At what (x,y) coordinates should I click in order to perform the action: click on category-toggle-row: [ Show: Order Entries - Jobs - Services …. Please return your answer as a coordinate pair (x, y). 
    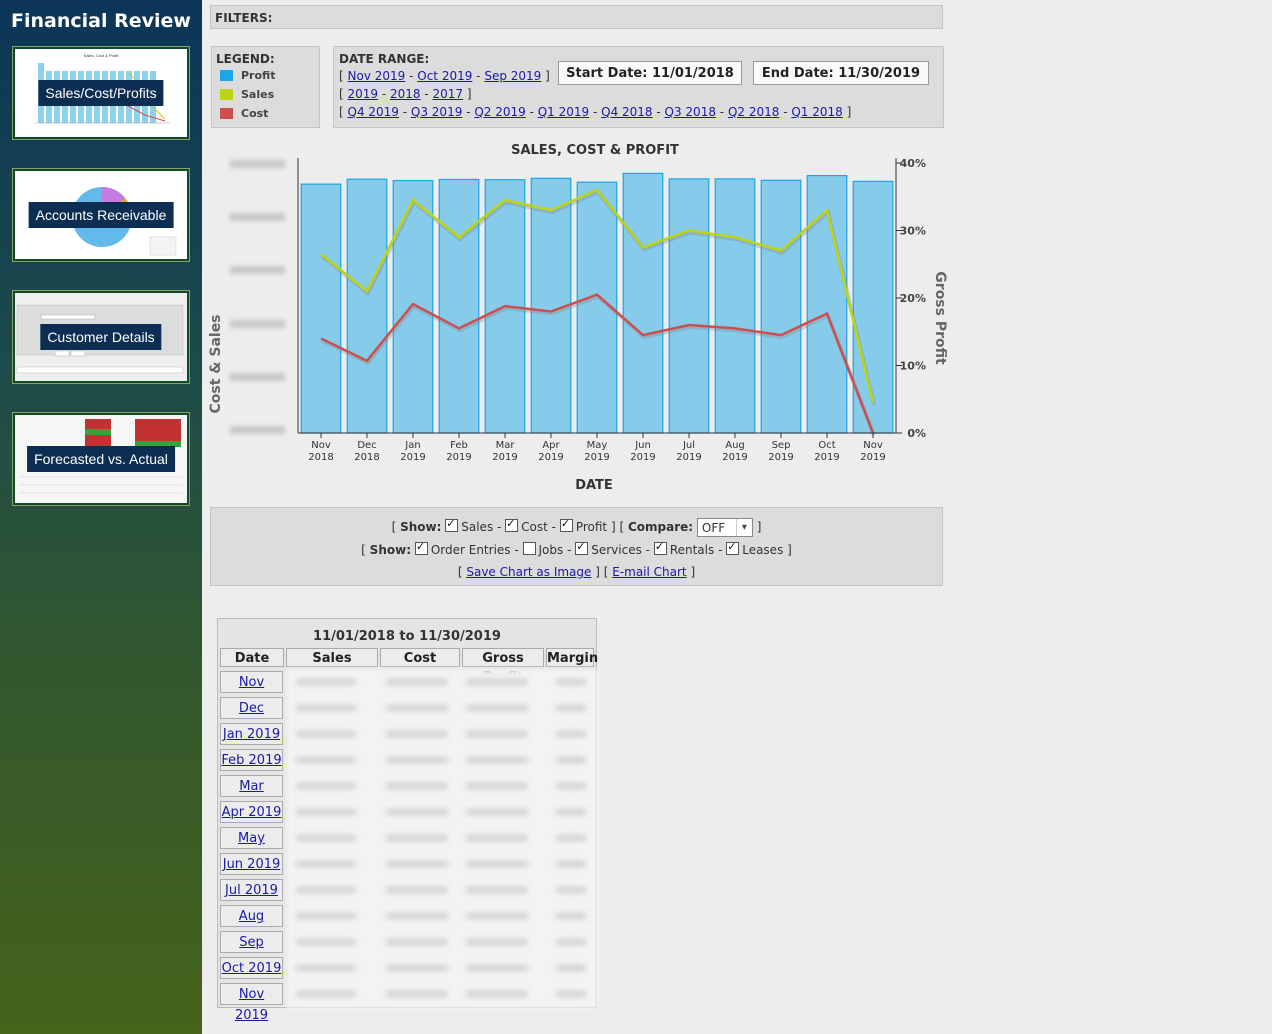
    Looking at the image, I should click on (576, 548).